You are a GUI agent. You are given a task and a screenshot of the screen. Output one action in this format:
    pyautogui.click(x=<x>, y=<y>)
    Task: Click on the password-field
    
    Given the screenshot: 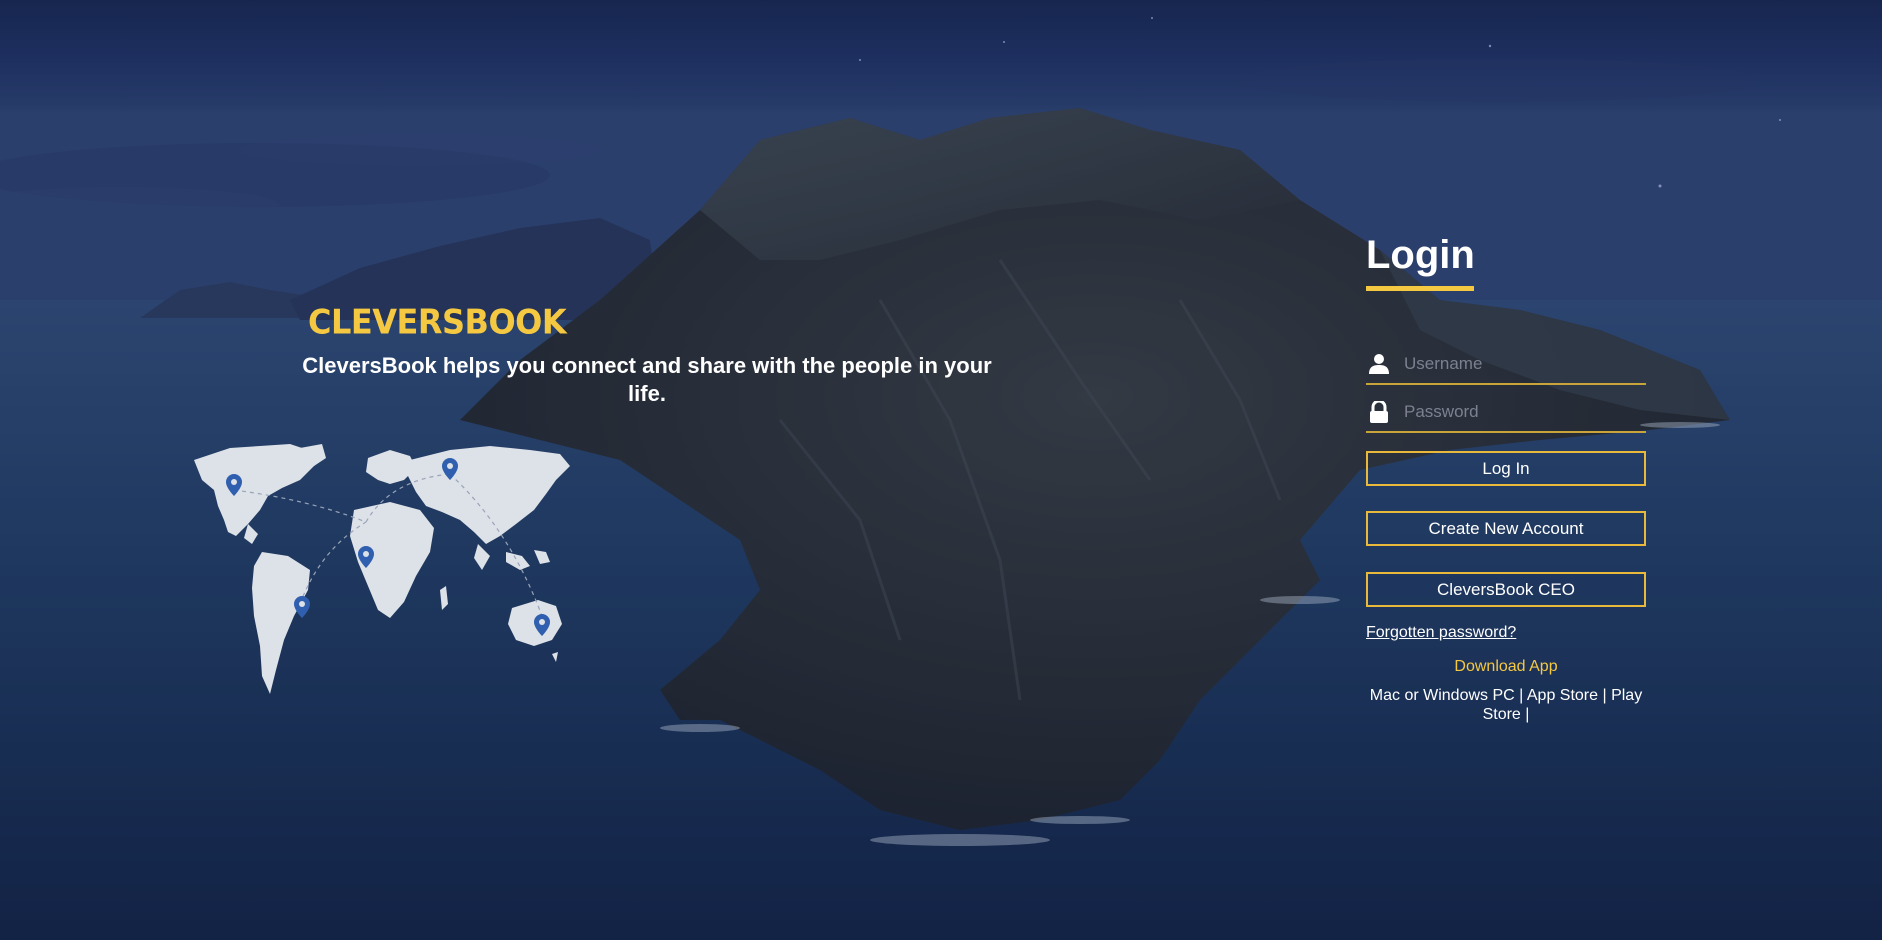 What is the action you would take?
    pyautogui.click(x=1506, y=413)
    